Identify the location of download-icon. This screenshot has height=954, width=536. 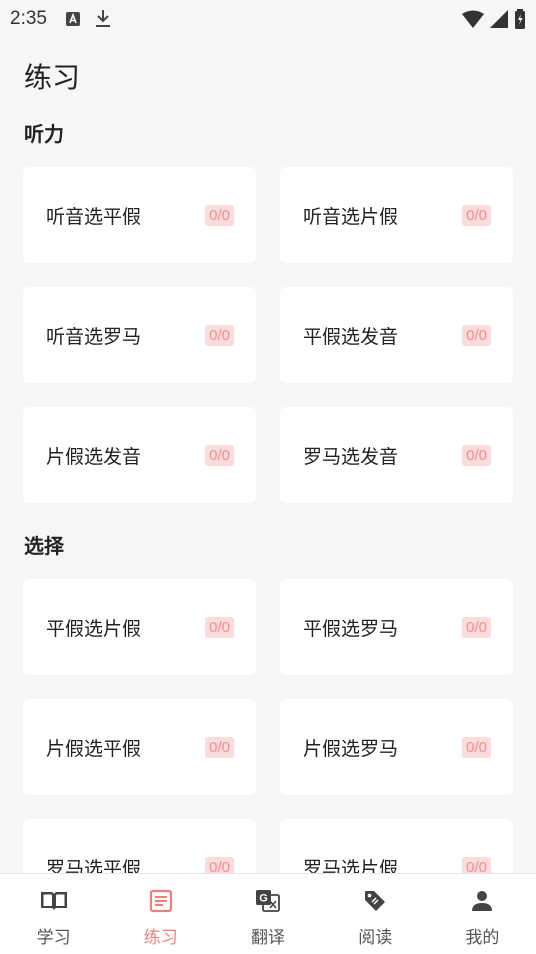
(102, 18).